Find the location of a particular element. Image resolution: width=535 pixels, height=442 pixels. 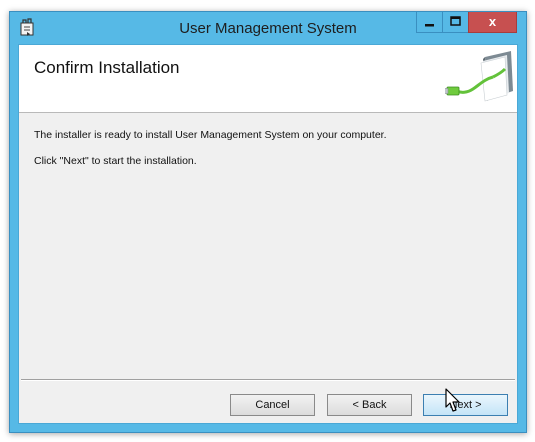

mouse-pointer-icon is located at coordinates (452, 400).